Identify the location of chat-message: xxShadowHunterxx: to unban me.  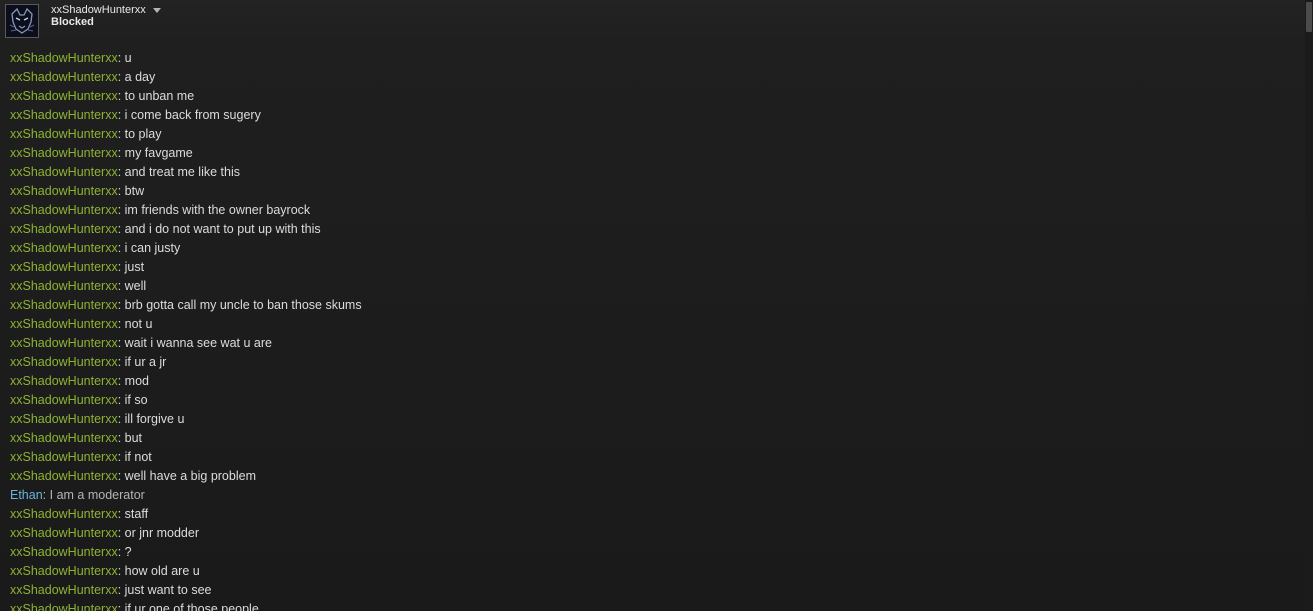
(655, 96).